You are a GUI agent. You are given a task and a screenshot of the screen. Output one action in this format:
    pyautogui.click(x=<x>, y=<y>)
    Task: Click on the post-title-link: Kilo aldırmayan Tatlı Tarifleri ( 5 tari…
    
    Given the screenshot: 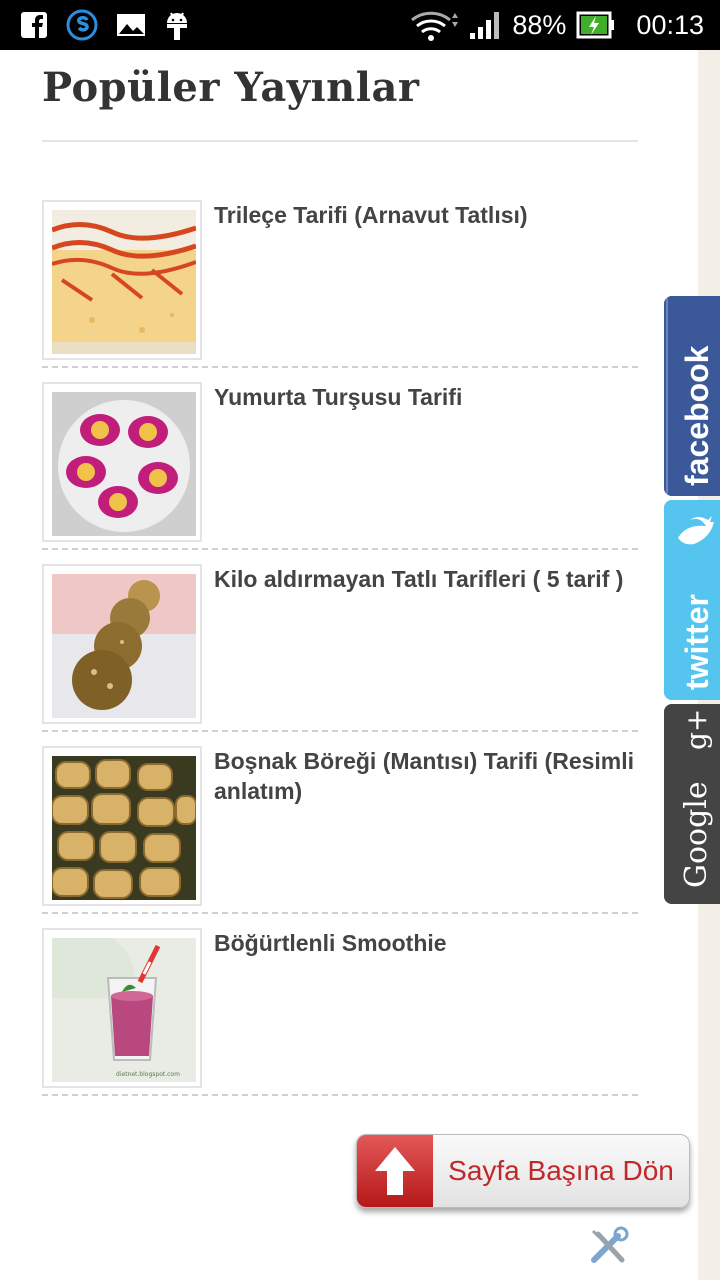 What is the action you would take?
    pyautogui.click(x=426, y=647)
    